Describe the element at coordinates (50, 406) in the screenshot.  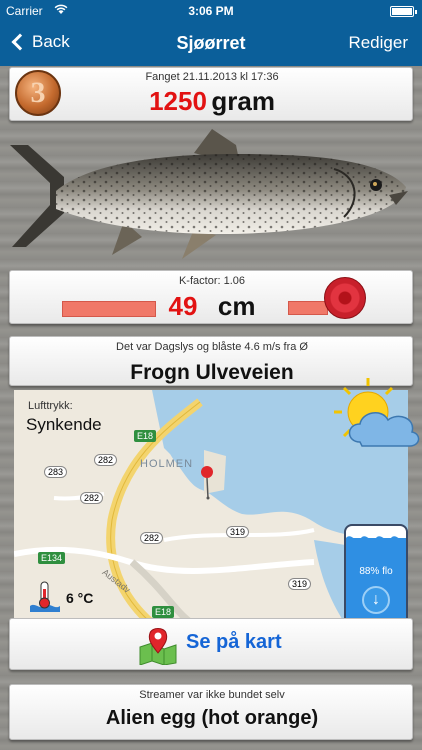
I see `lufttrykk-label: Lufttrykk:` at that location.